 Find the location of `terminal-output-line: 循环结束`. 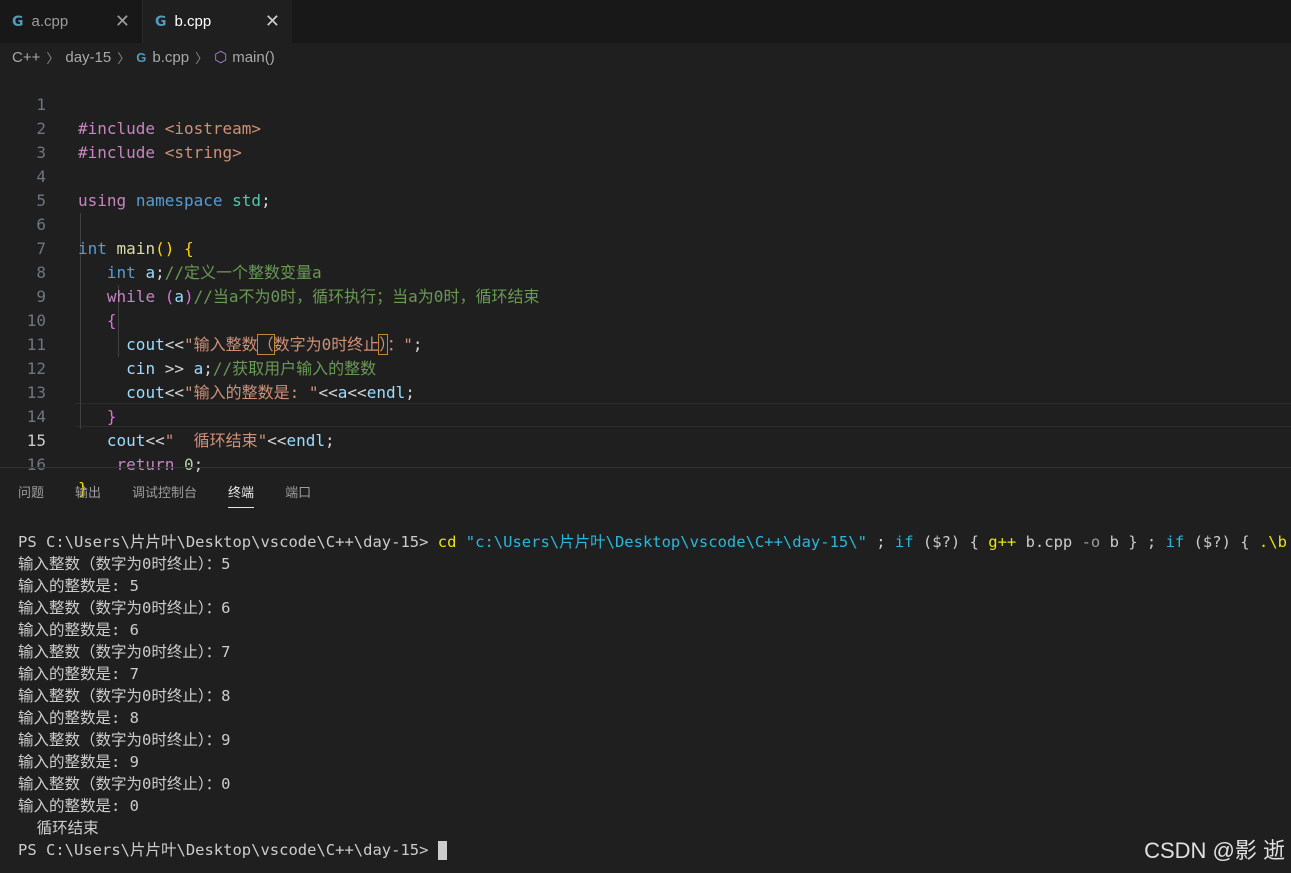

terminal-output-line: 循环结束 is located at coordinates (58, 828).